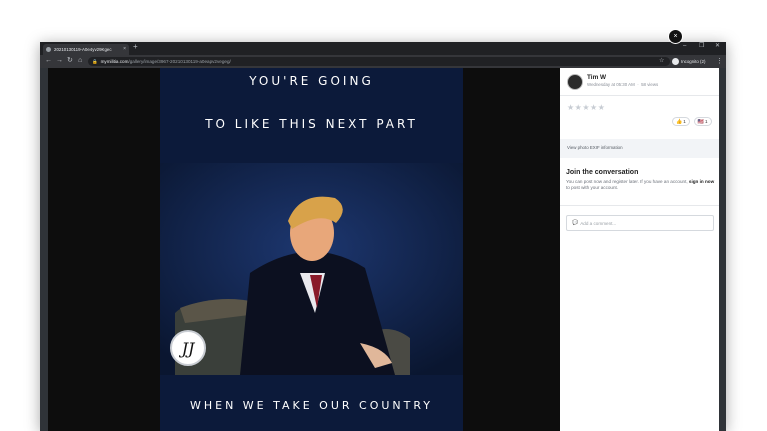  What do you see at coordinates (596, 77) in the screenshot?
I see `author-name: Tim W` at bounding box center [596, 77].